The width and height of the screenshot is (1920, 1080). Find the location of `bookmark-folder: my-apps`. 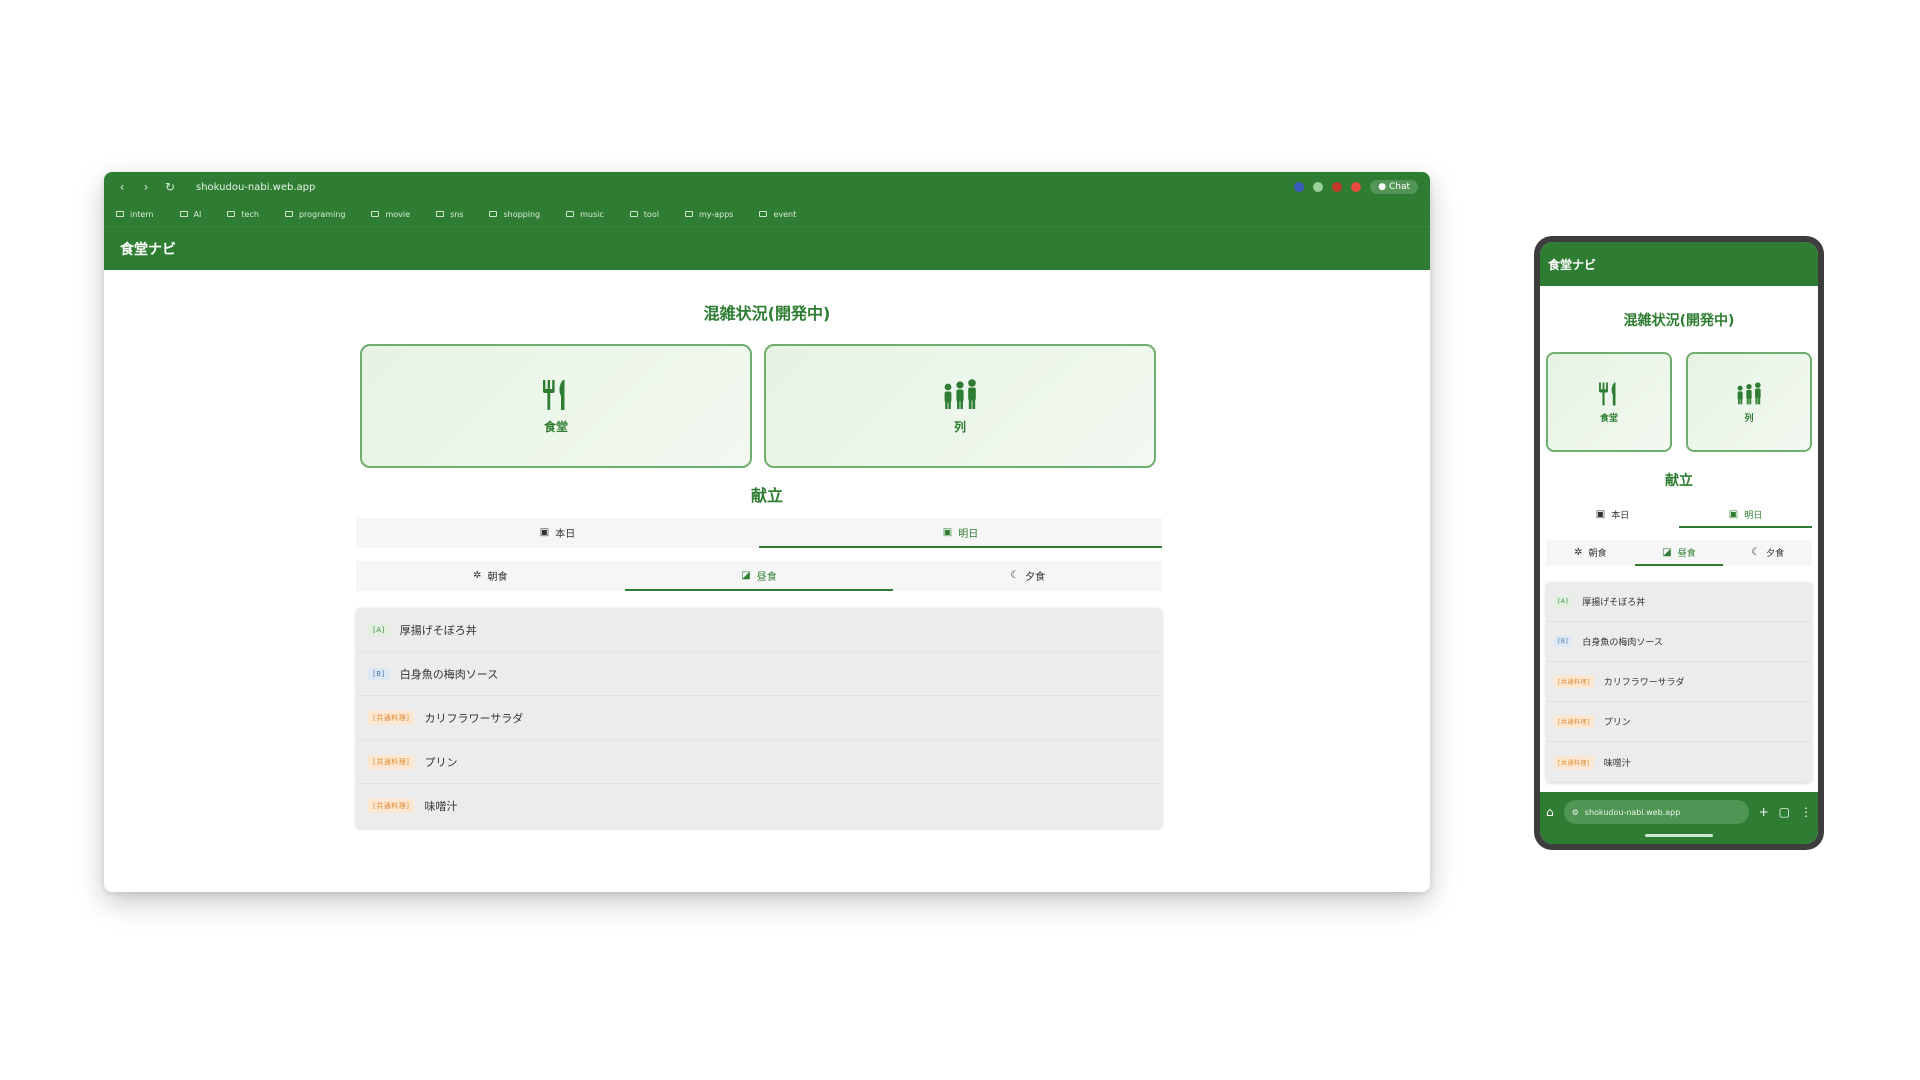

bookmark-folder: my-apps is located at coordinates (708, 214).